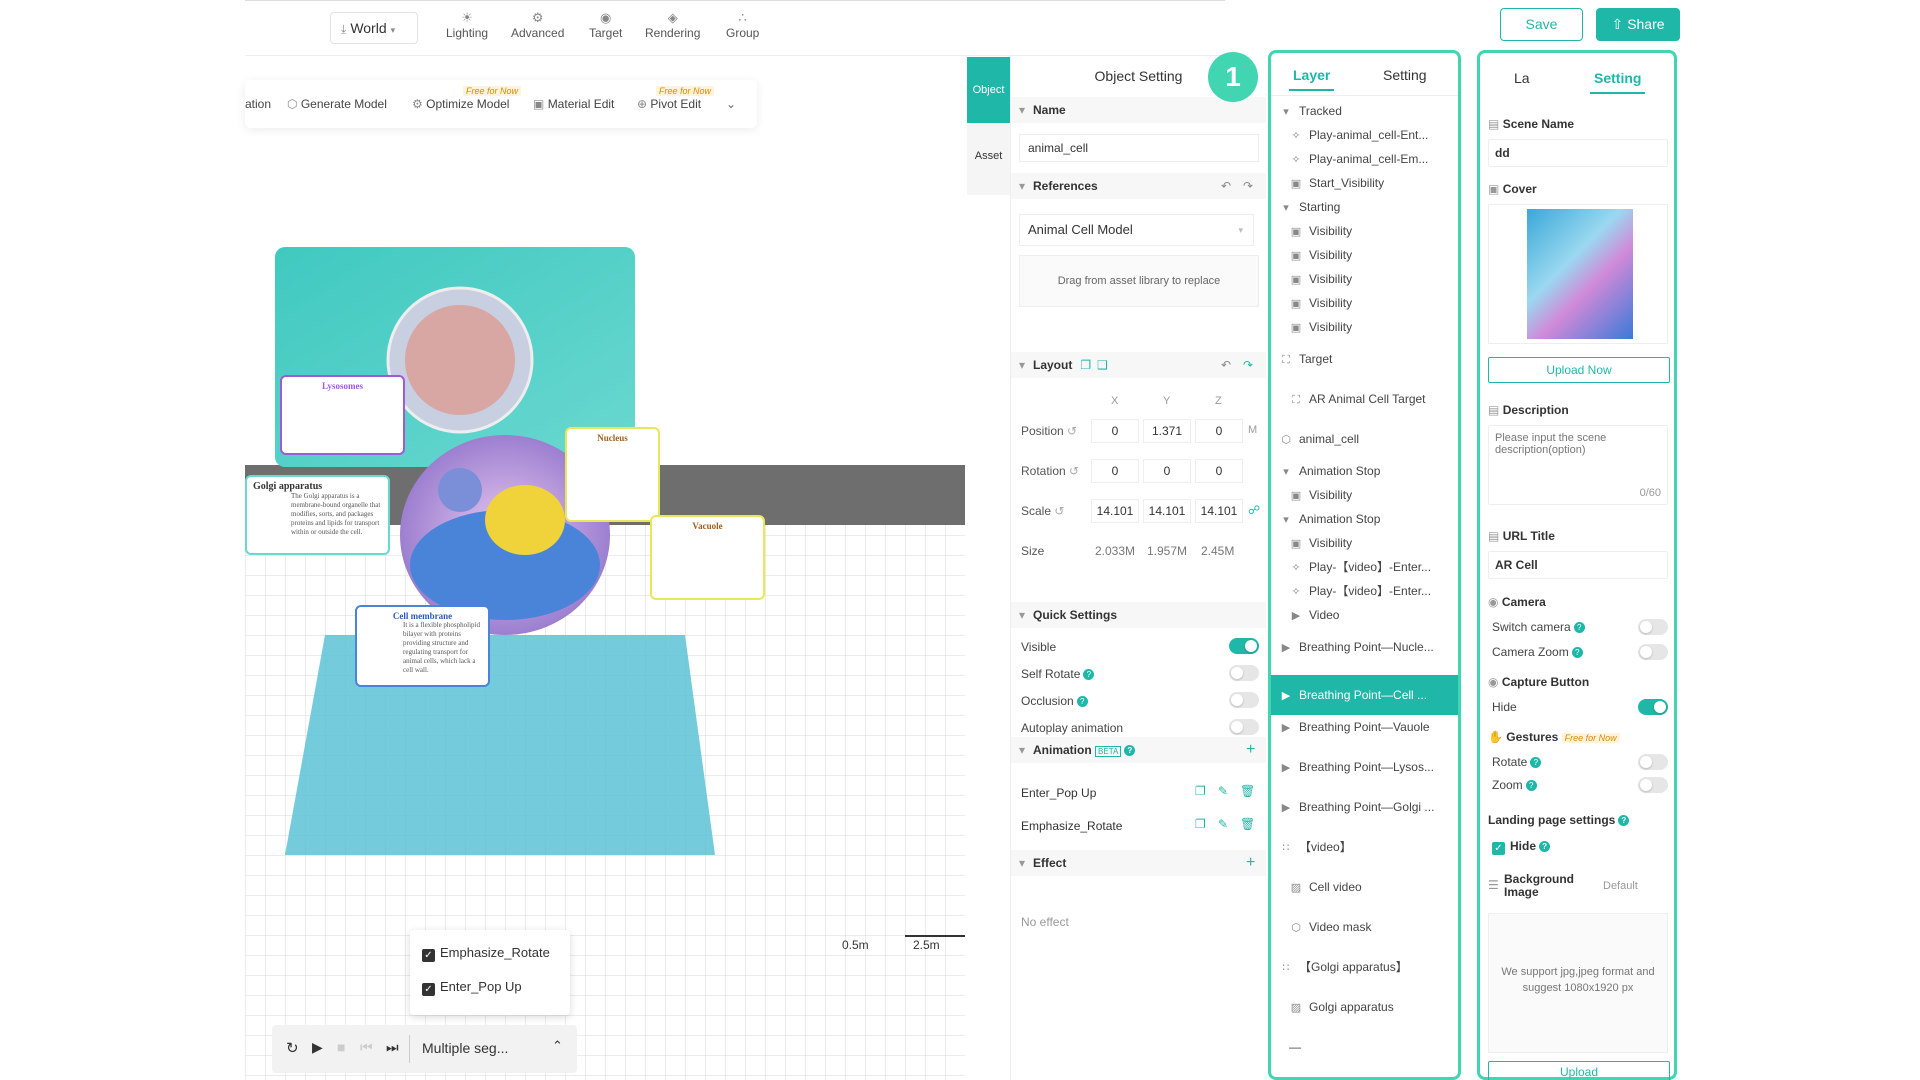  Describe the element at coordinates (1364, 439) in the screenshot. I see `layer-row: ⬡ animal_cell` at that location.